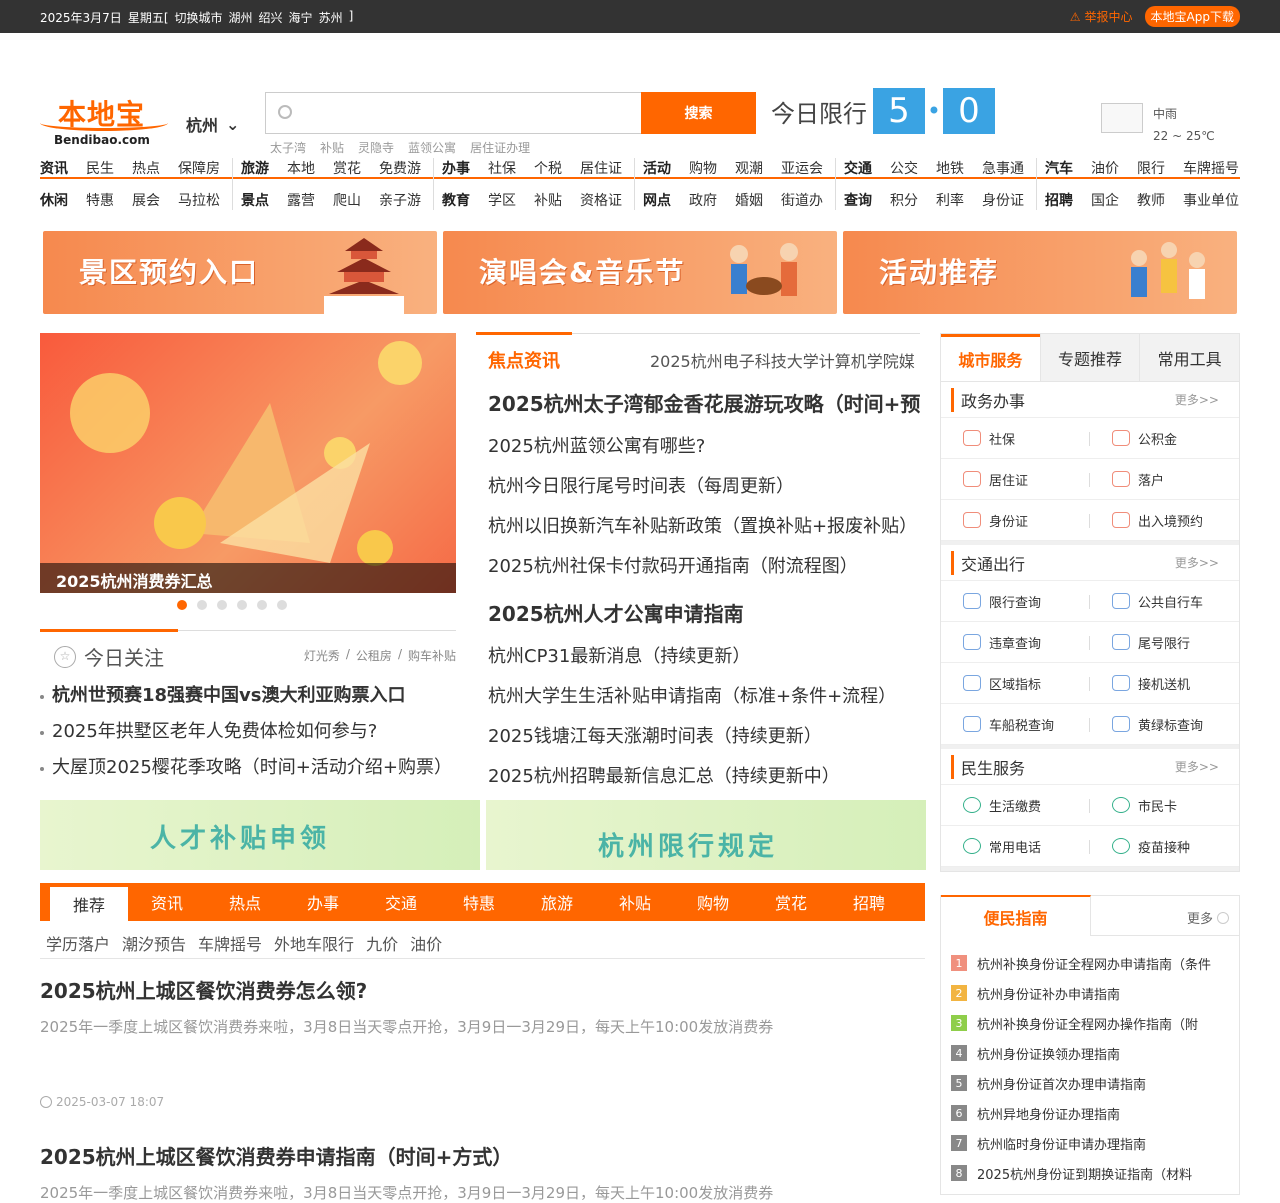 This screenshot has height=1203, width=1280. What do you see at coordinates (1059, 200) in the screenshot?
I see `nav-link: 招聘` at bounding box center [1059, 200].